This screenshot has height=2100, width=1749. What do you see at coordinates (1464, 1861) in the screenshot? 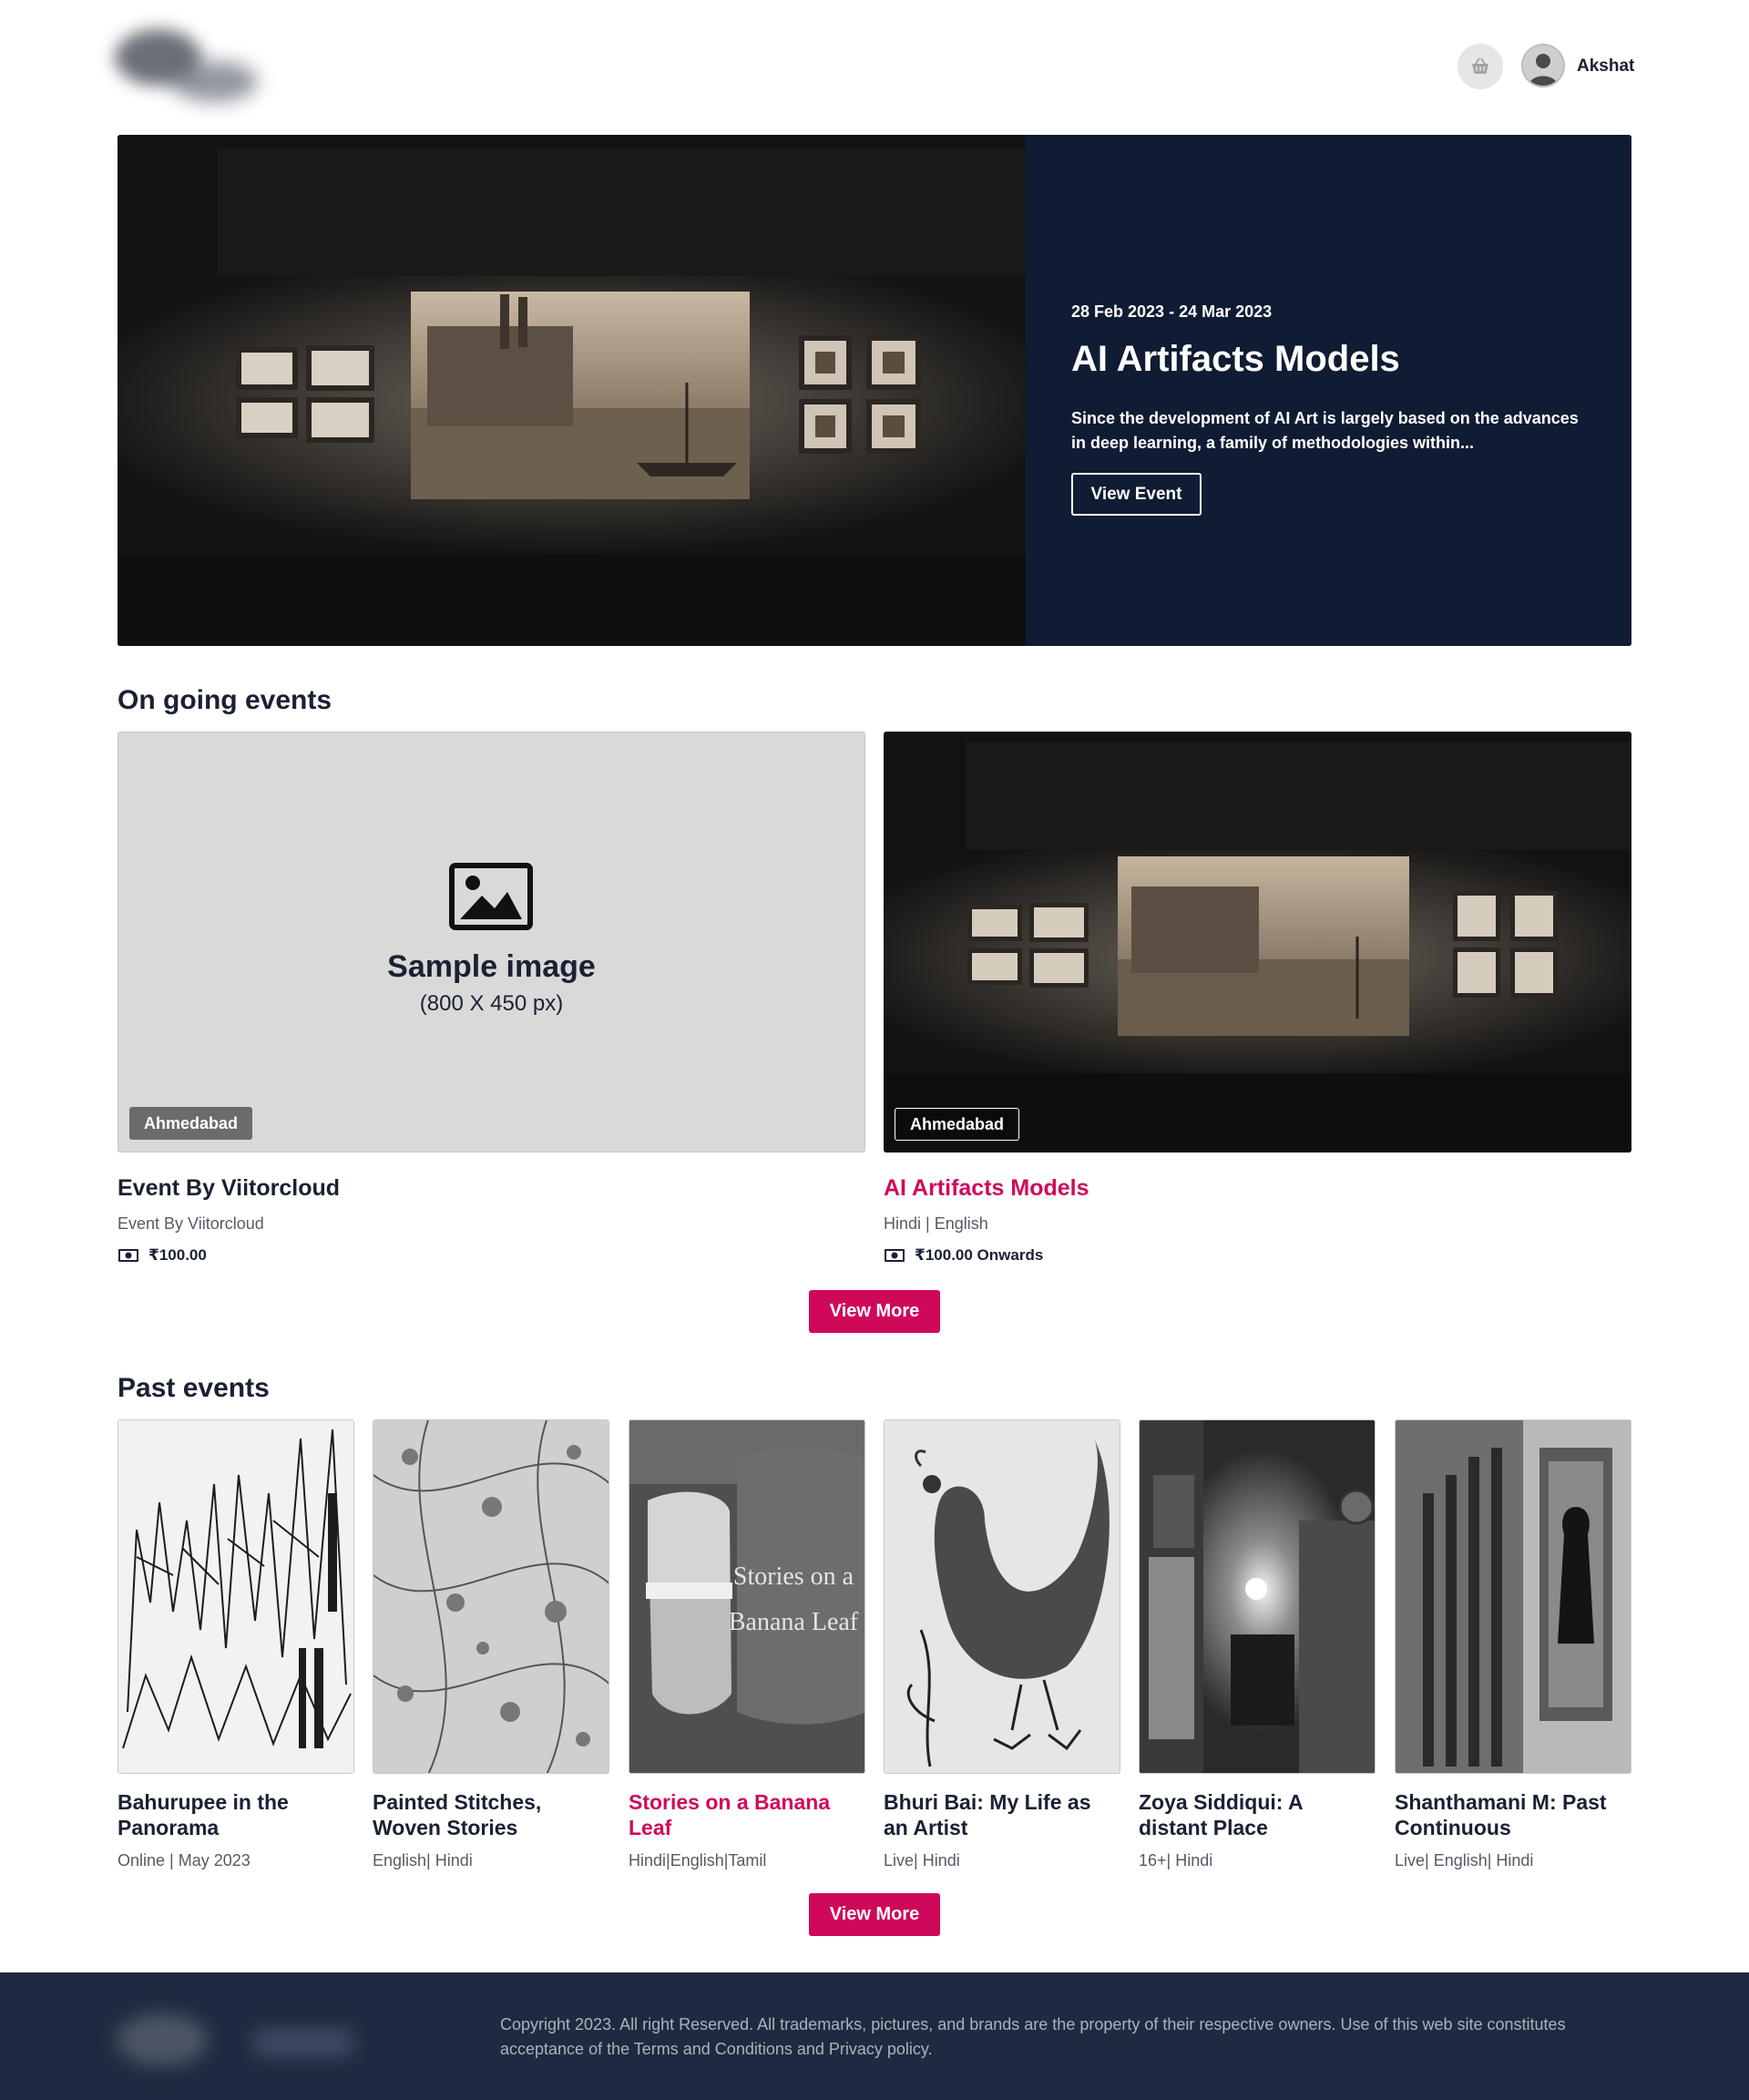
I see `event-meta: Live| English| Hindi` at bounding box center [1464, 1861].